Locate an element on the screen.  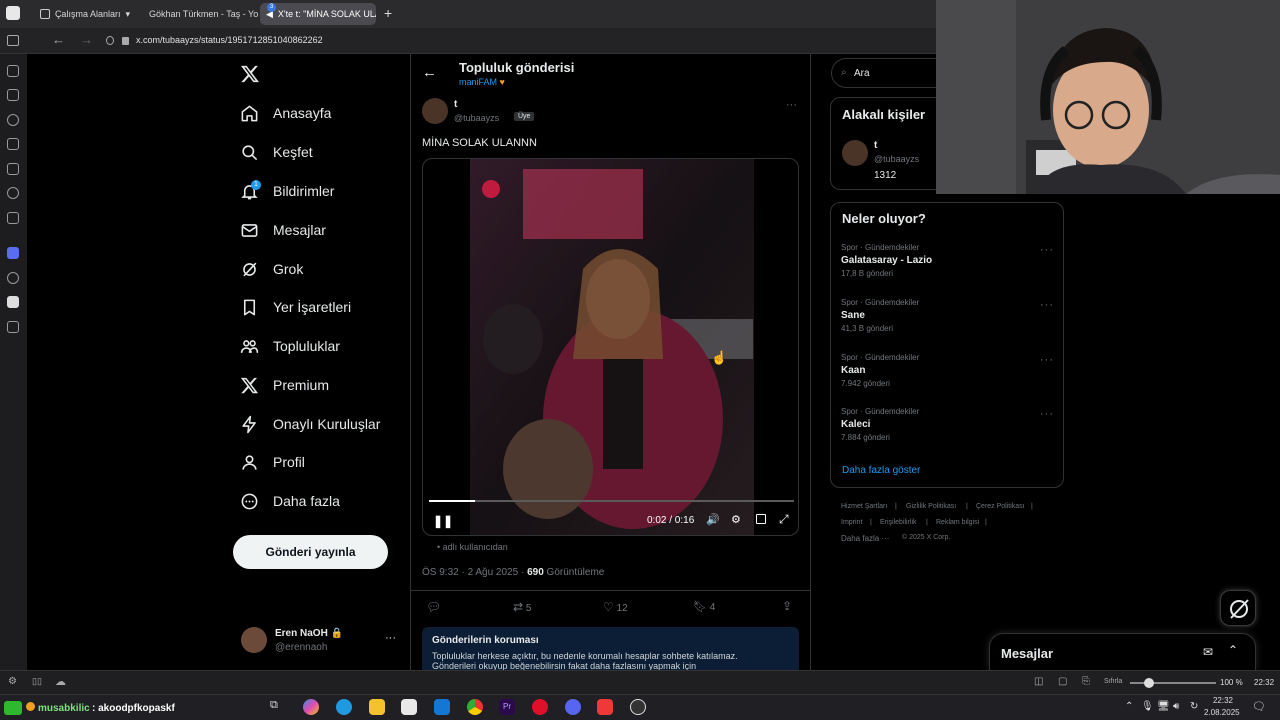
history-panel-icon is located at coordinates (13, 120).